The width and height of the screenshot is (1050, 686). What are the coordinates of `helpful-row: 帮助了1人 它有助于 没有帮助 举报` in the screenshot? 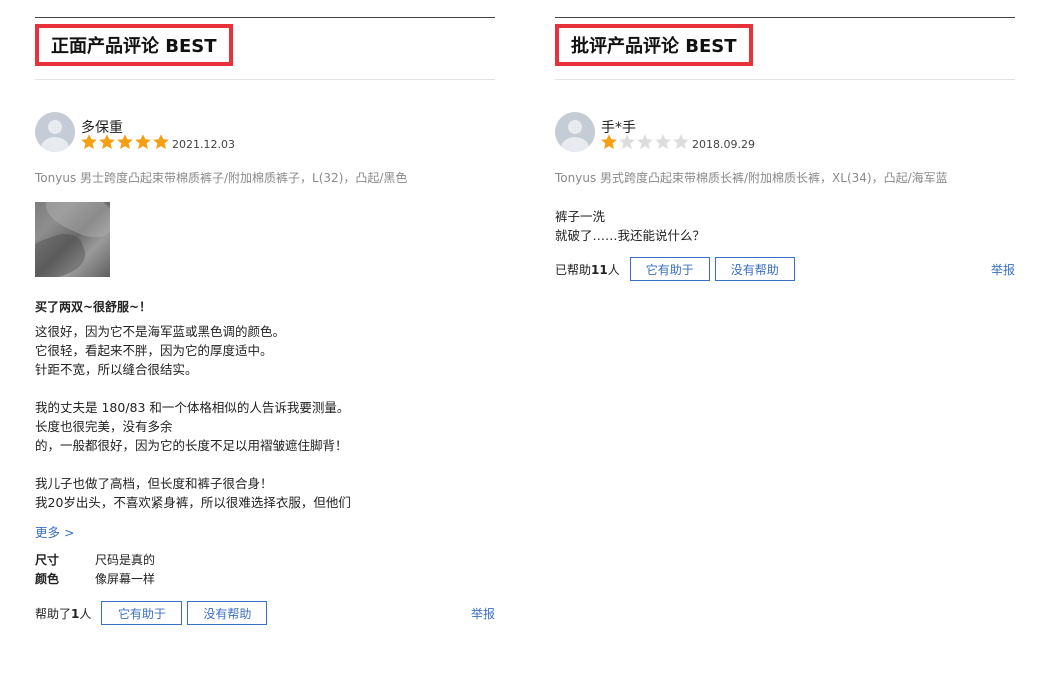 It's located at (265, 613).